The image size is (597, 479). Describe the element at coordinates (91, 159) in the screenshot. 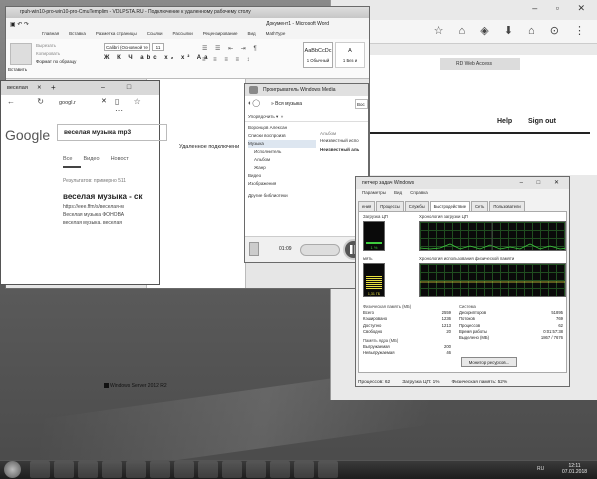

I see `search-tab-video: Видео` at that location.